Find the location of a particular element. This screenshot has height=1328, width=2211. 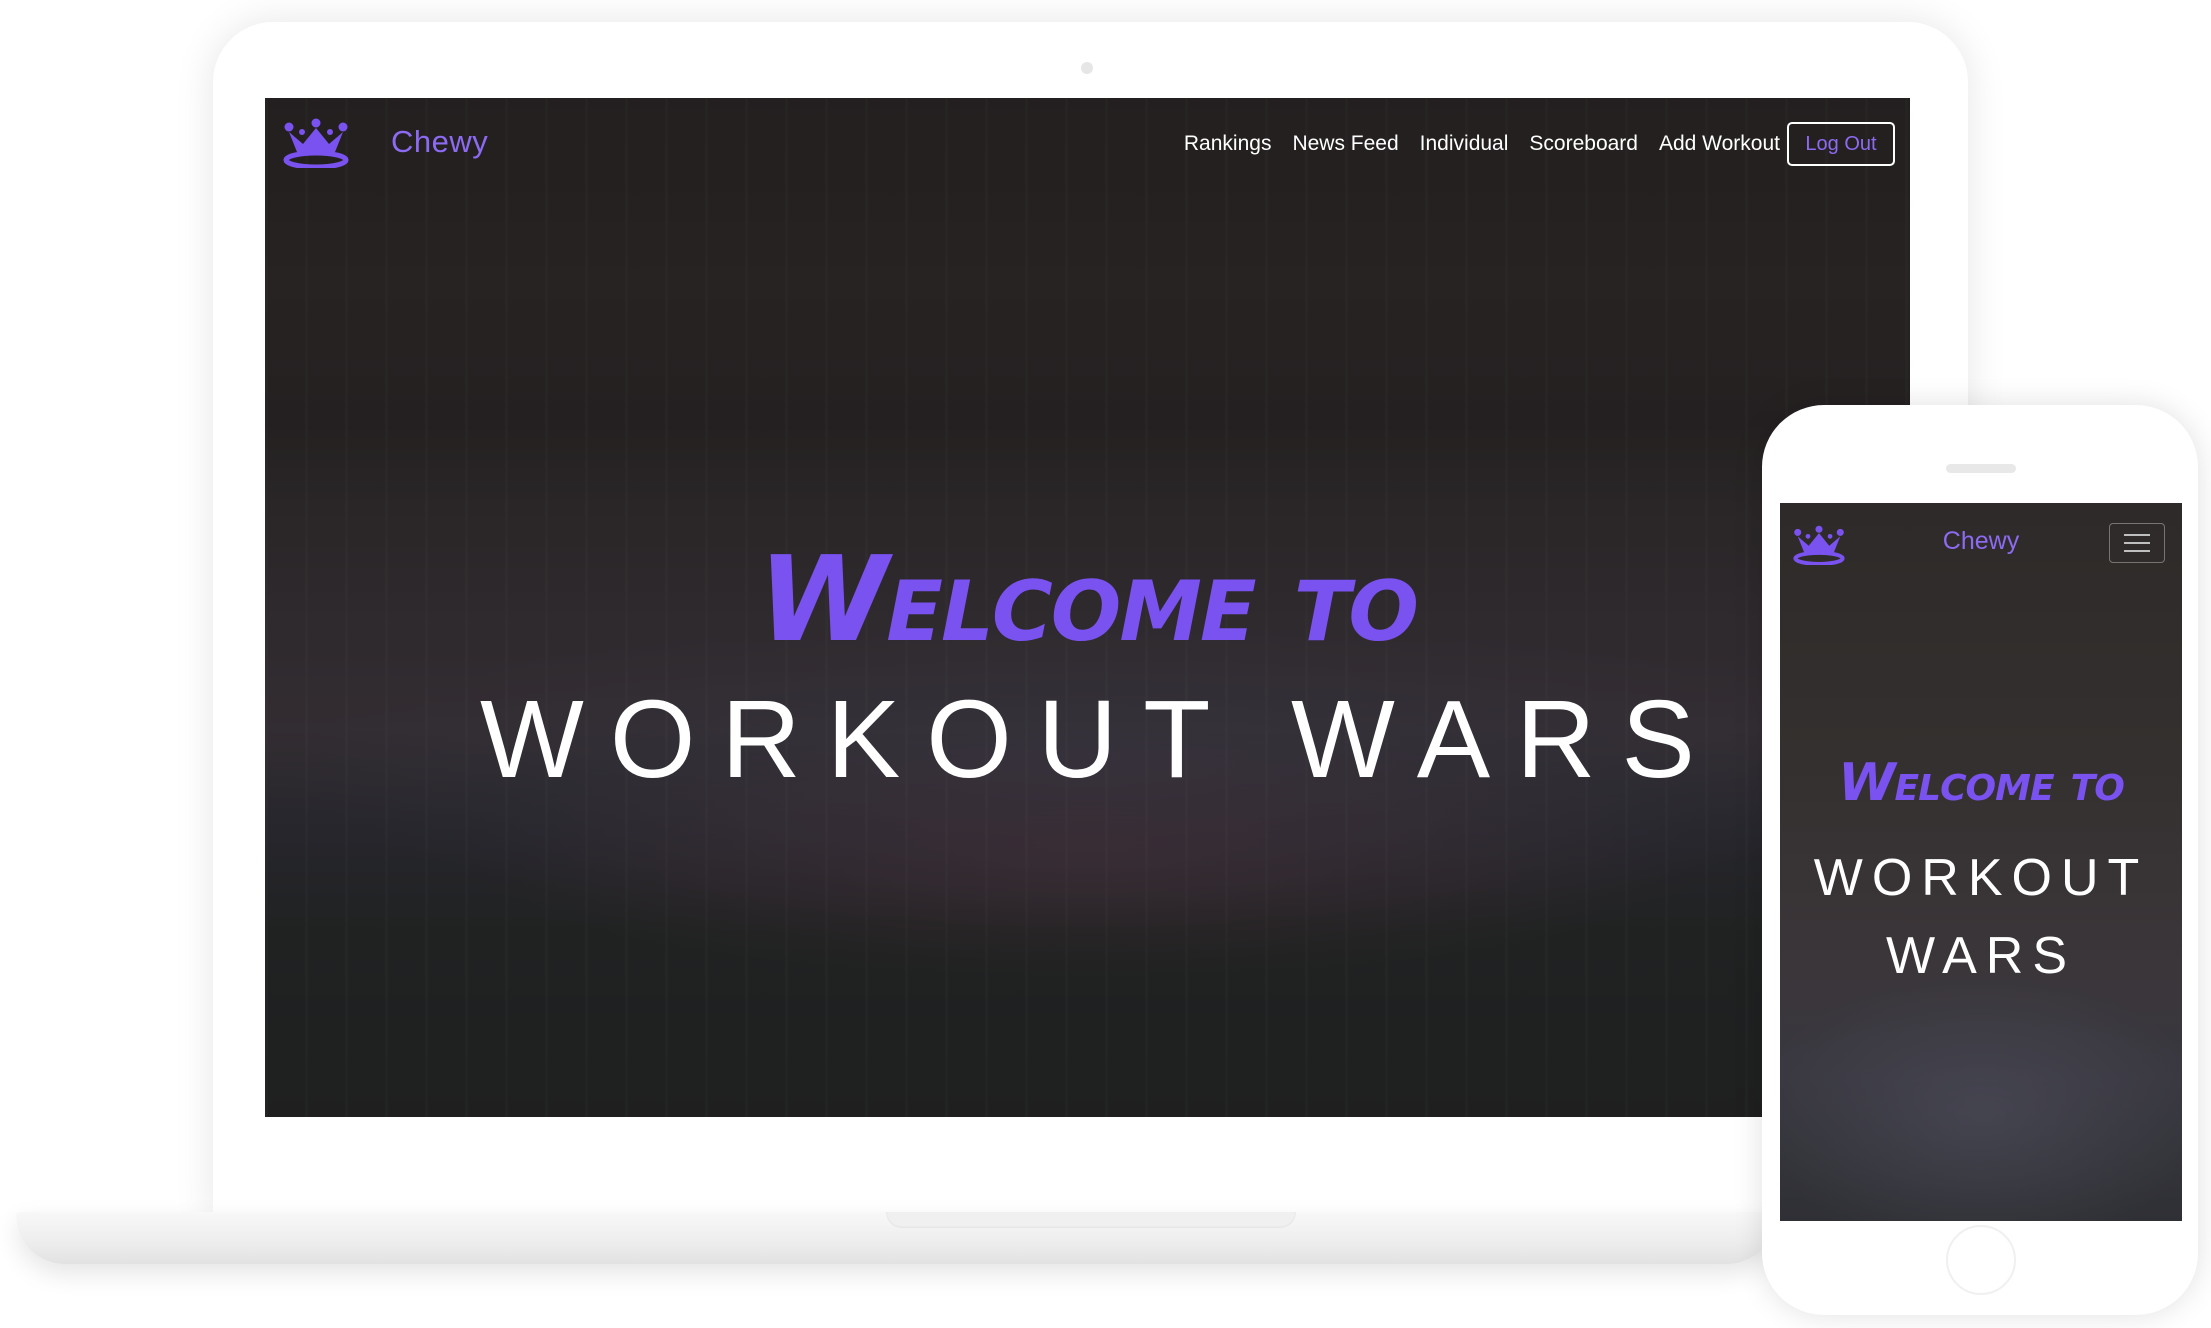

mobile-screen: Chewy Welcome to WORKOUT WARS is located at coordinates (1981, 862).